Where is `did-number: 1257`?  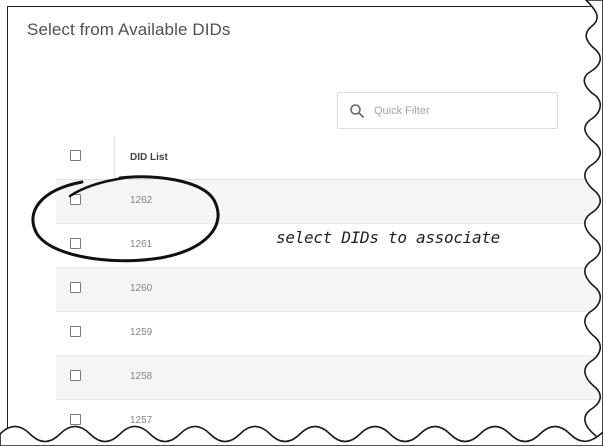 did-number: 1257 is located at coordinates (141, 420).